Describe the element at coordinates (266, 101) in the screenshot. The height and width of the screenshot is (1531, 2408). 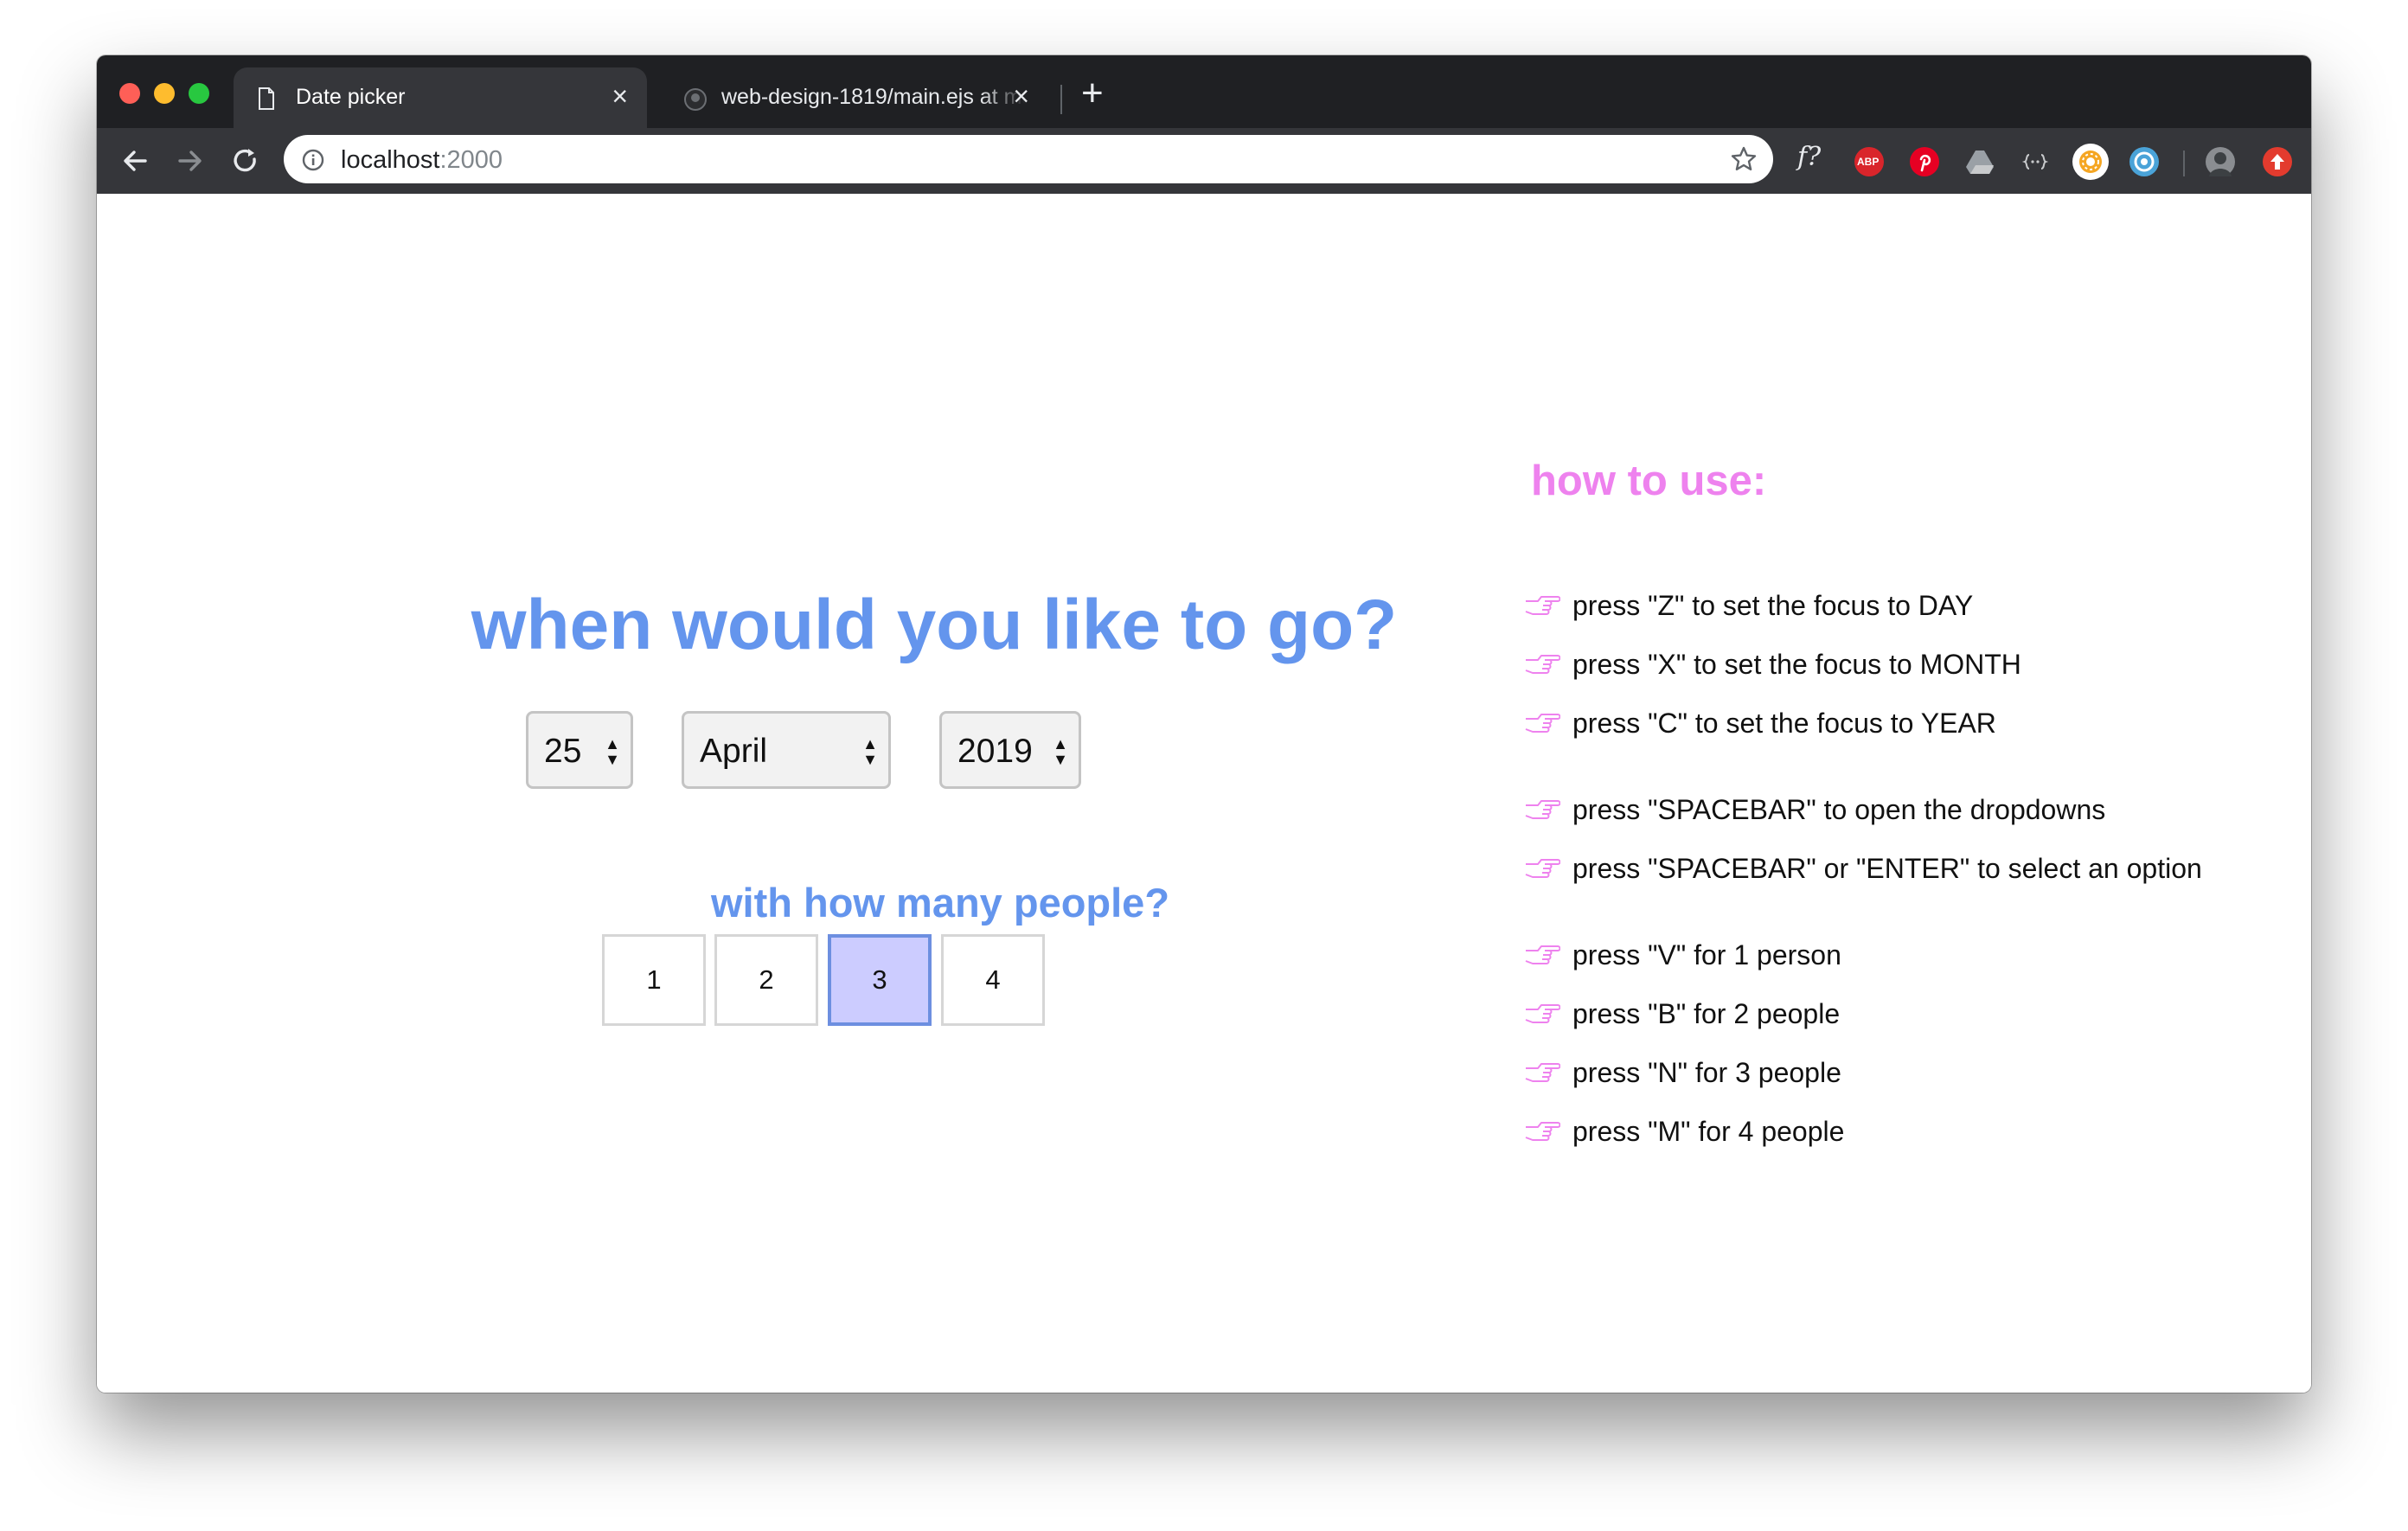
I see `document-icon` at that location.